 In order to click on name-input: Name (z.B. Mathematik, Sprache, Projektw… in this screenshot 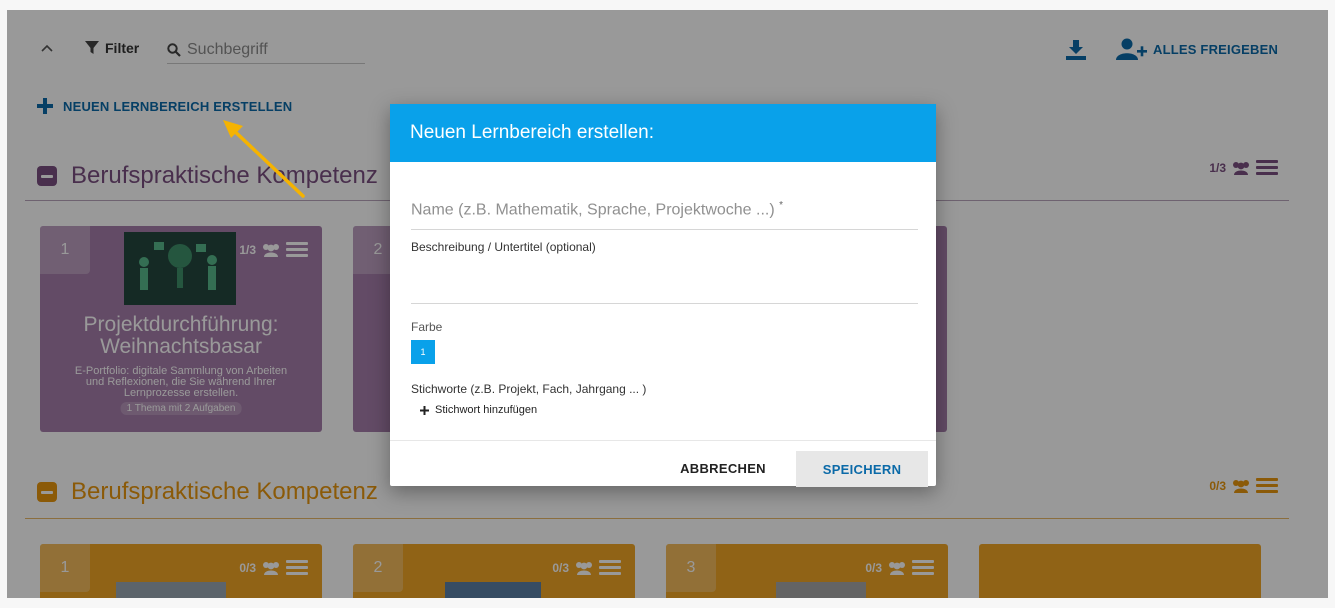, I will do `click(664, 215)`.